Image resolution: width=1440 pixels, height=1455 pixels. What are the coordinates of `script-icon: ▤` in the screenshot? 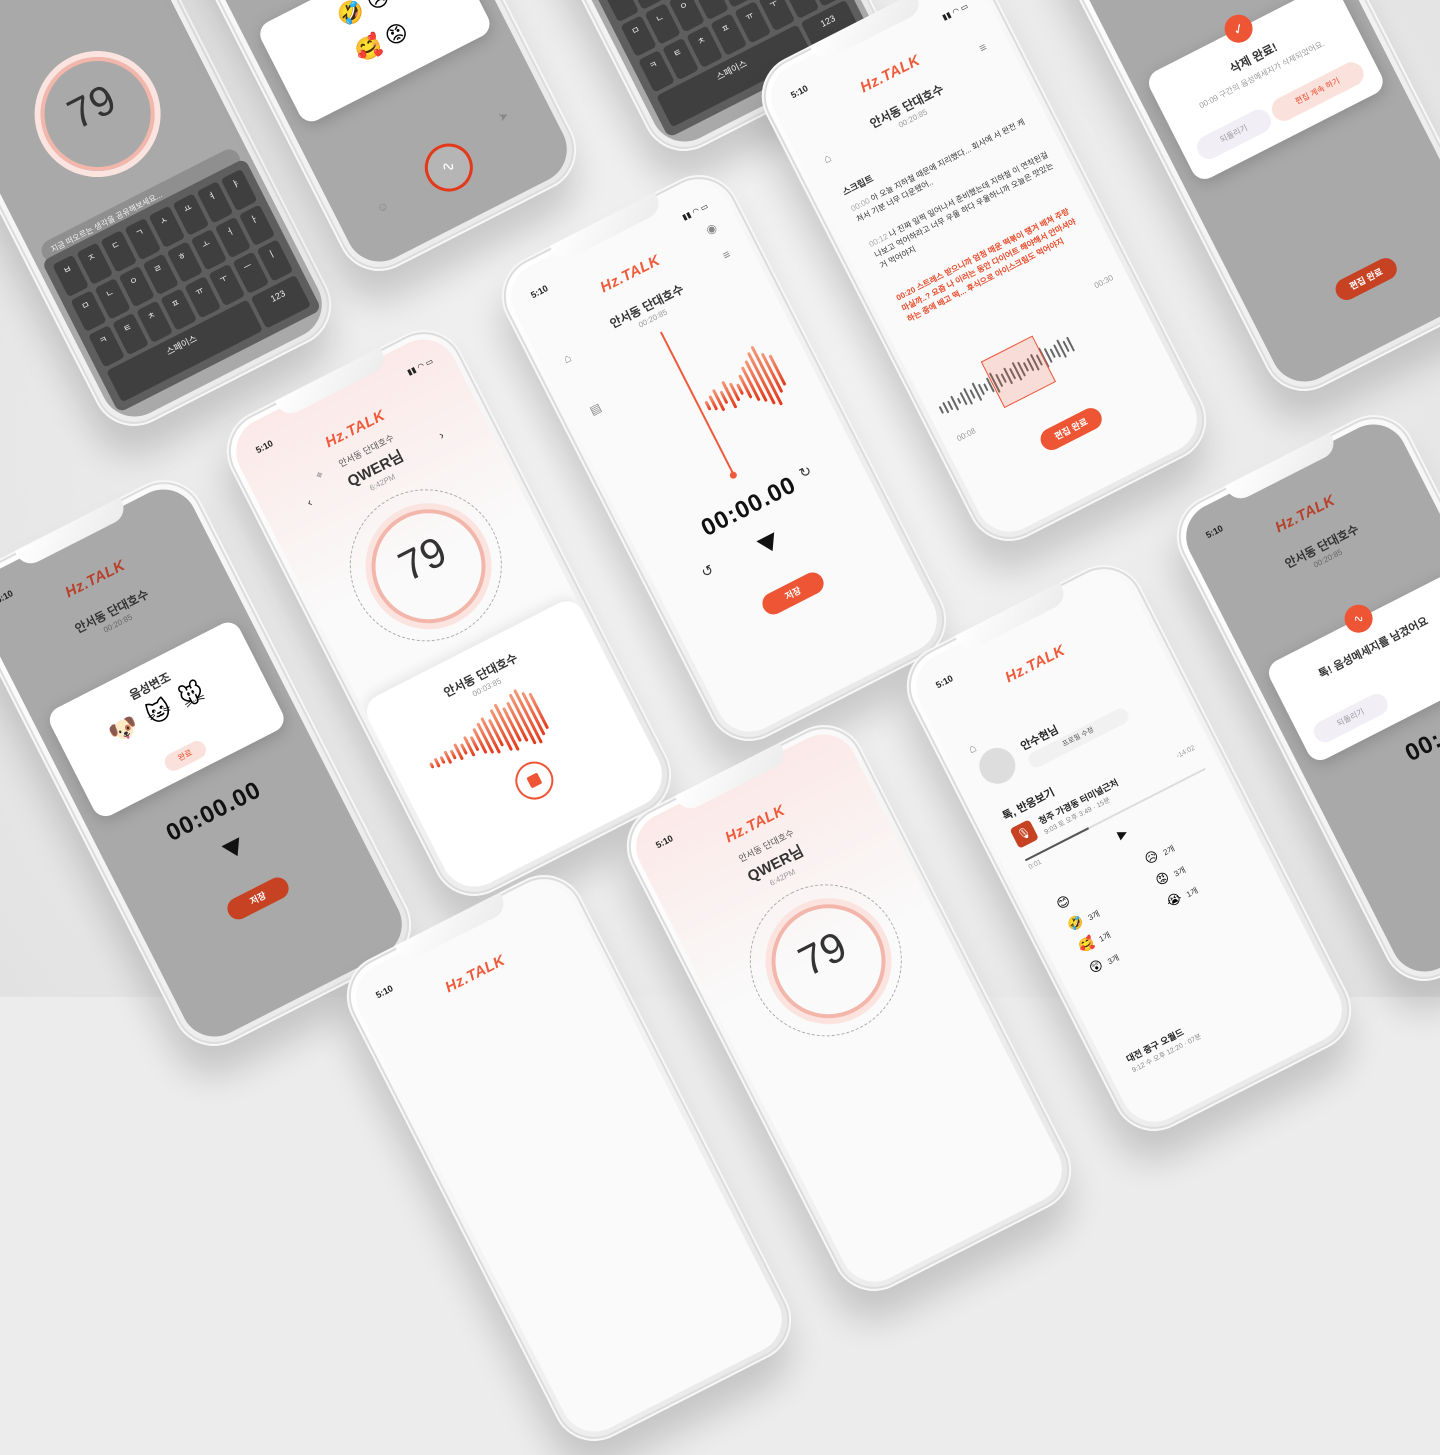 It's located at (595, 409).